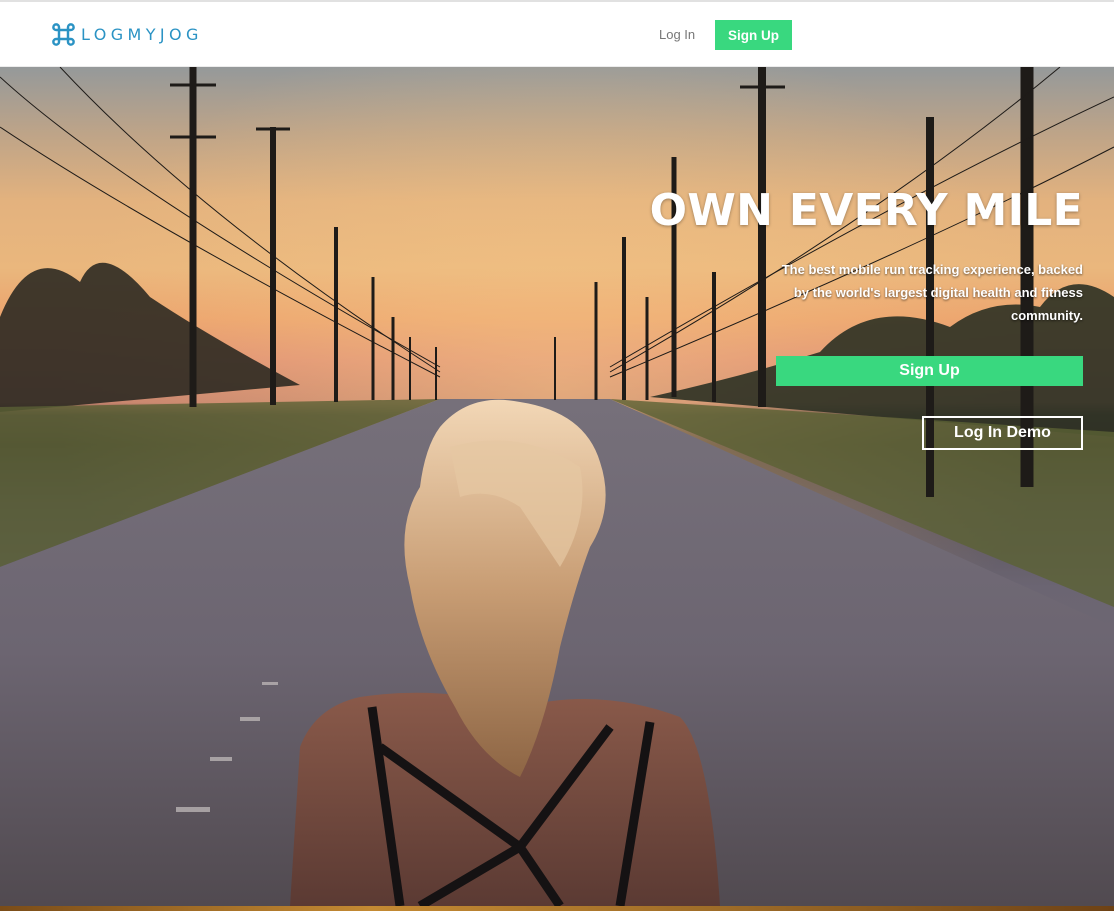 This screenshot has width=1114, height=911. I want to click on hero-title: OWN EVERY MILE, so click(866, 210).